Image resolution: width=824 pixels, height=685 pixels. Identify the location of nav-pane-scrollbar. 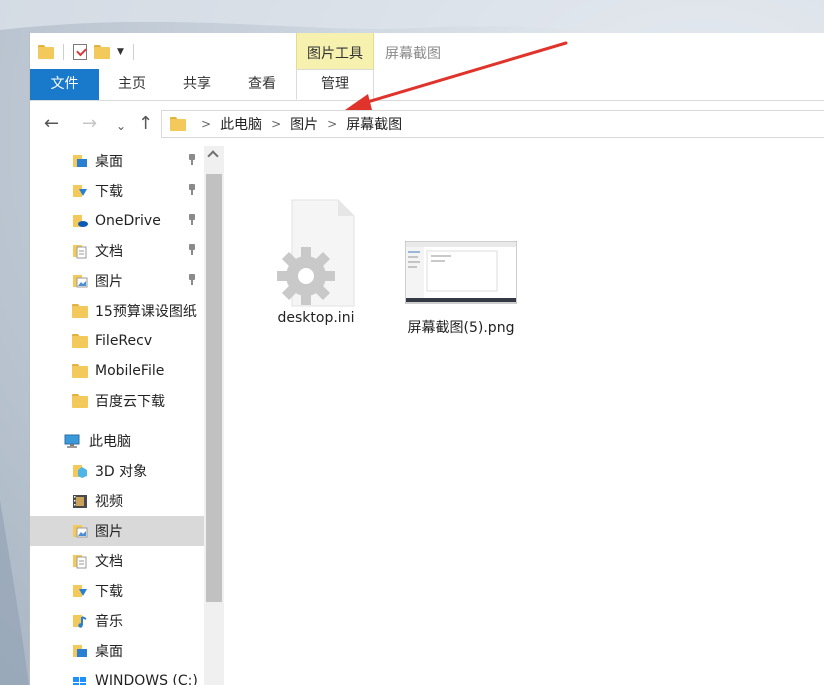
(214, 415).